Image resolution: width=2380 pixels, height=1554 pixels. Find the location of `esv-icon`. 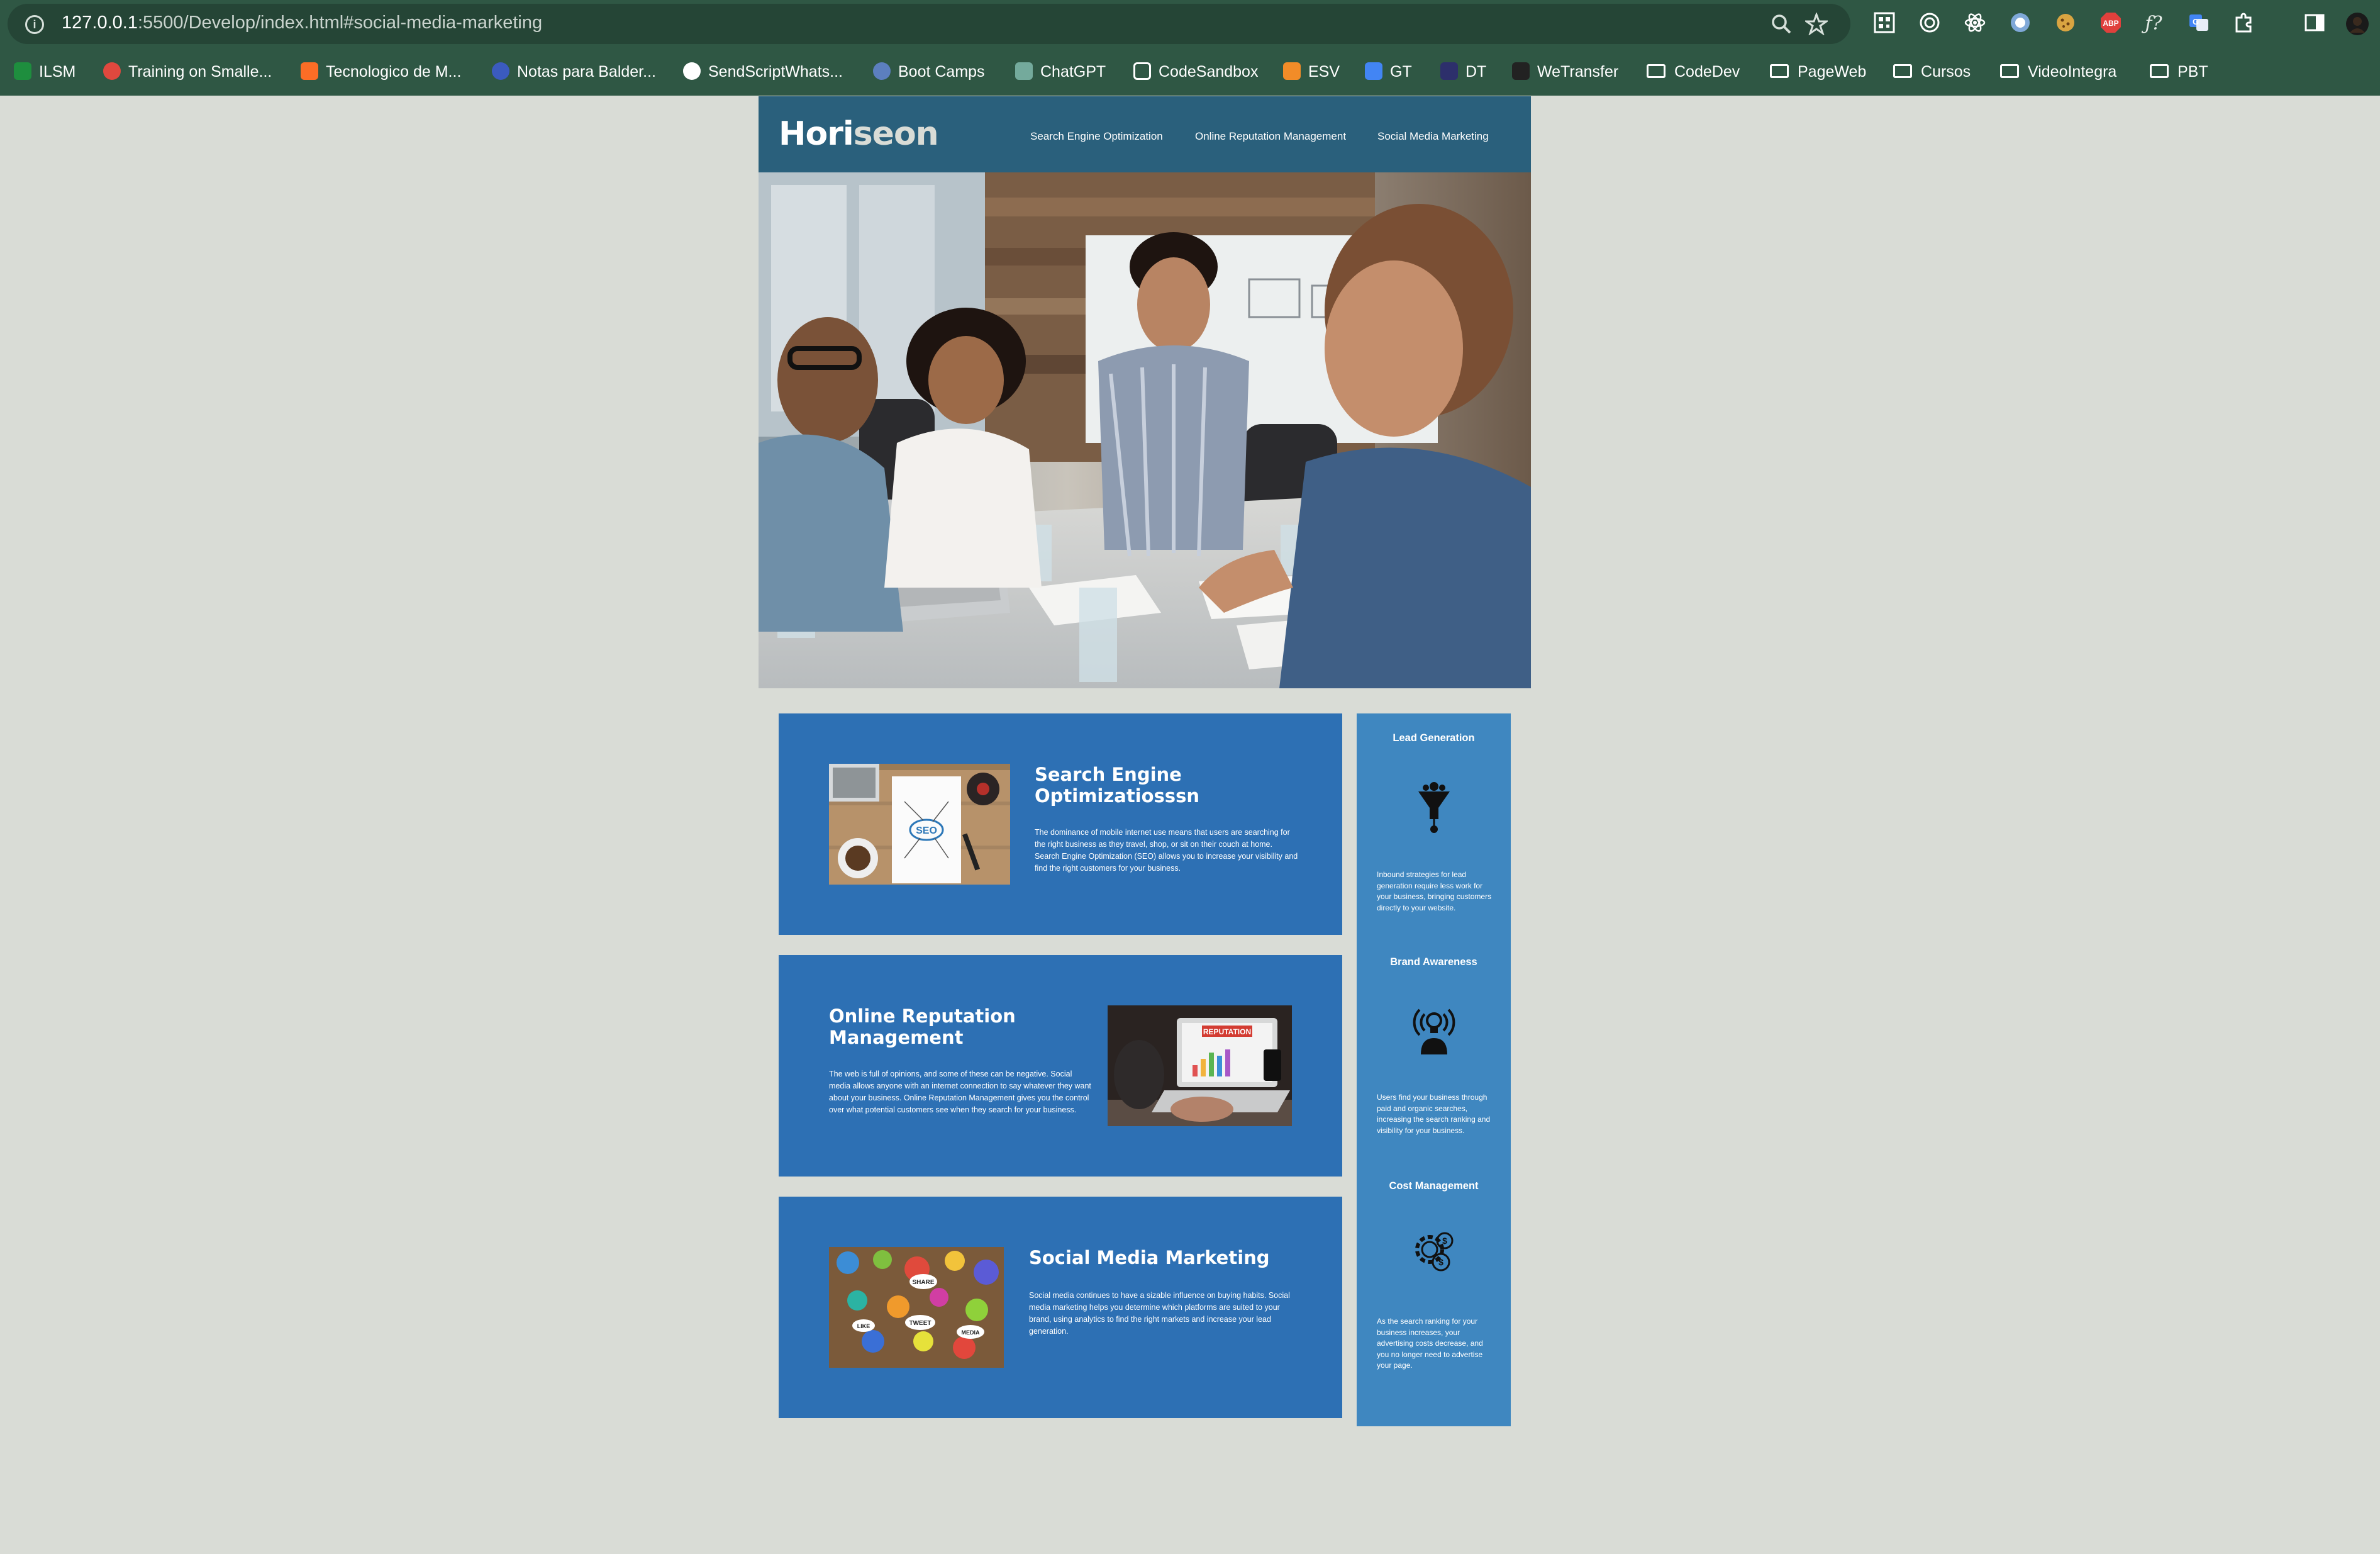

esv-icon is located at coordinates (1292, 71).